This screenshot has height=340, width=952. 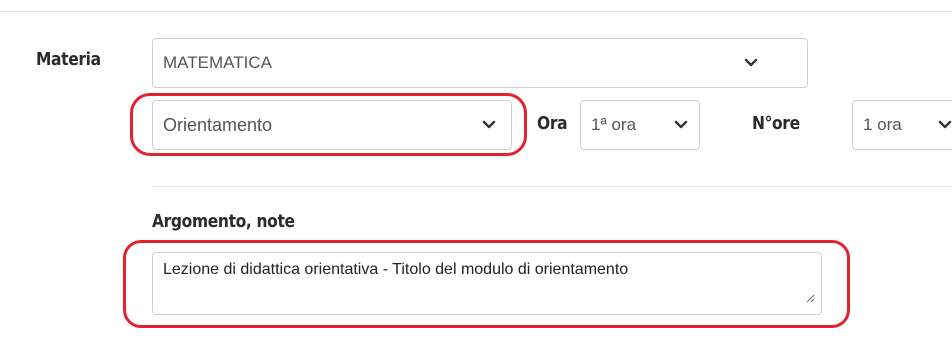 What do you see at coordinates (476, 11) in the screenshot?
I see `top-divider` at bounding box center [476, 11].